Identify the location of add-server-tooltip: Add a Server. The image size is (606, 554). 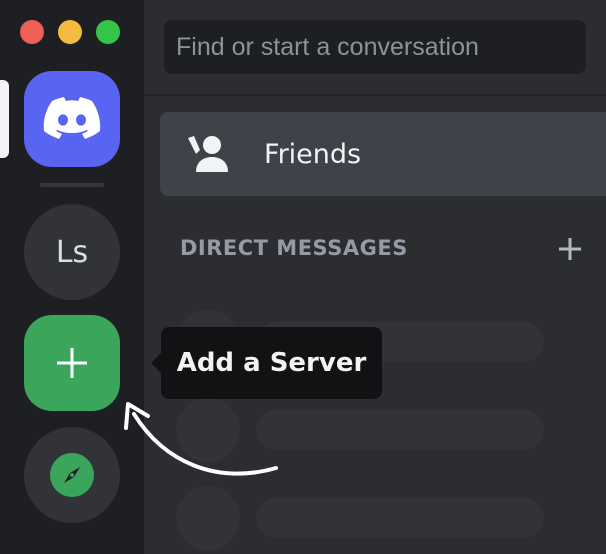
(266, 363).